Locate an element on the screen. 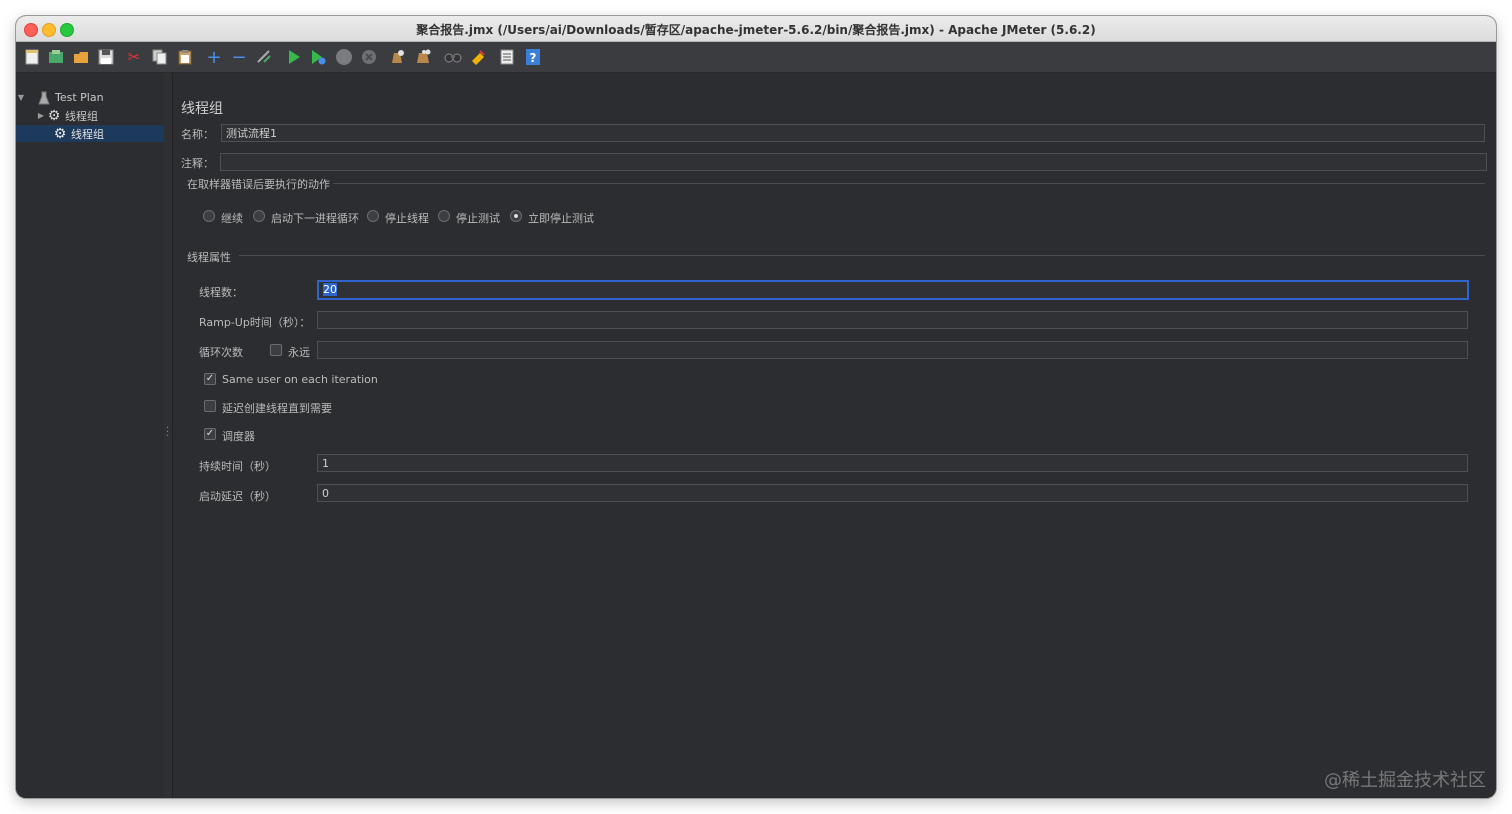 The height and width of the screenshot is (814, 1512). start-no-pause-icon is located at coordinates (318, 57).